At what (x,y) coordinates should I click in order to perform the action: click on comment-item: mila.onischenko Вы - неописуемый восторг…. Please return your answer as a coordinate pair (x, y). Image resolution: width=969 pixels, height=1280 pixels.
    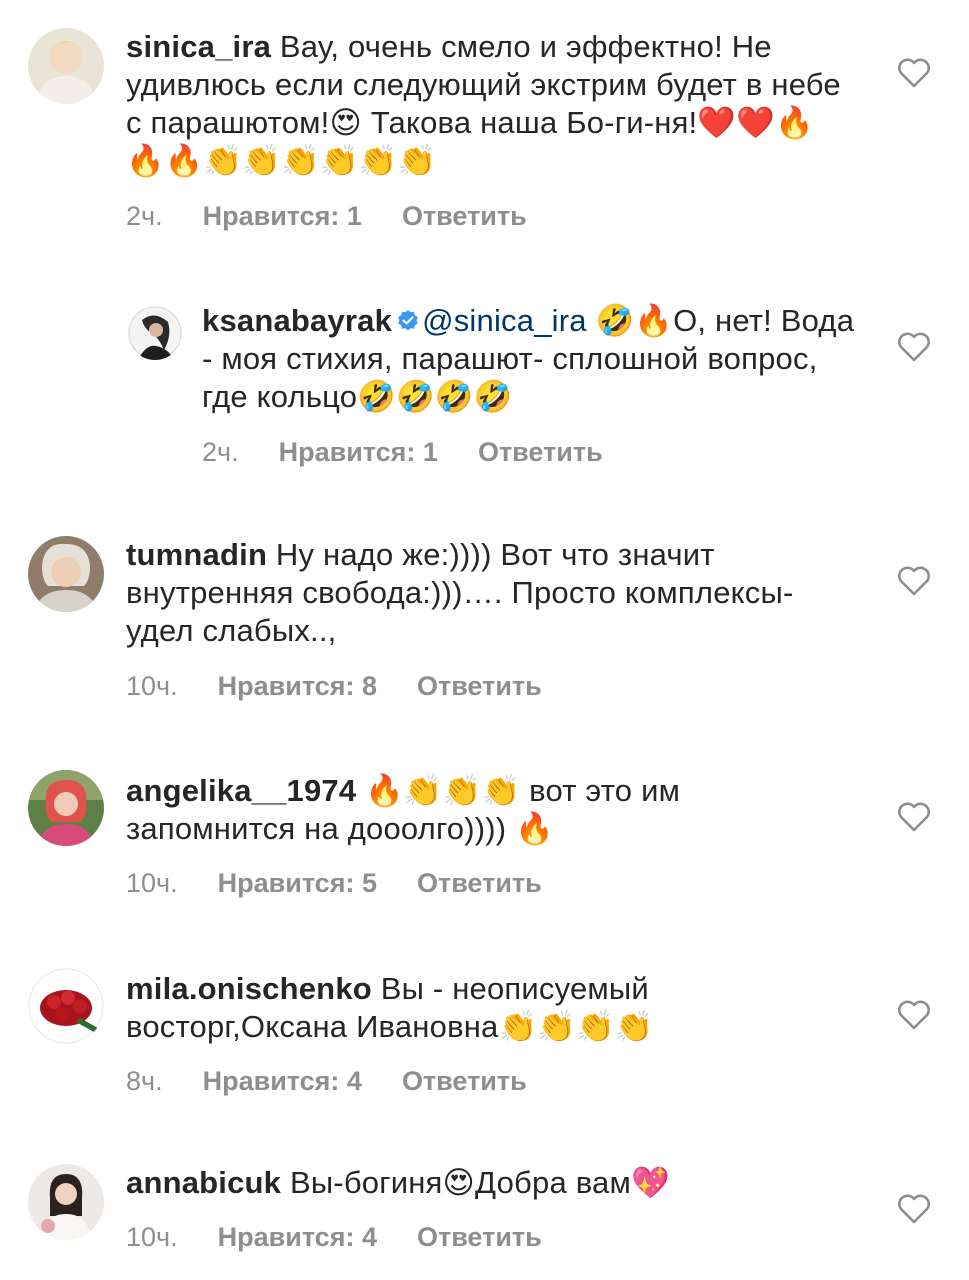
    Looking at the image, I should click on (484, 1038).